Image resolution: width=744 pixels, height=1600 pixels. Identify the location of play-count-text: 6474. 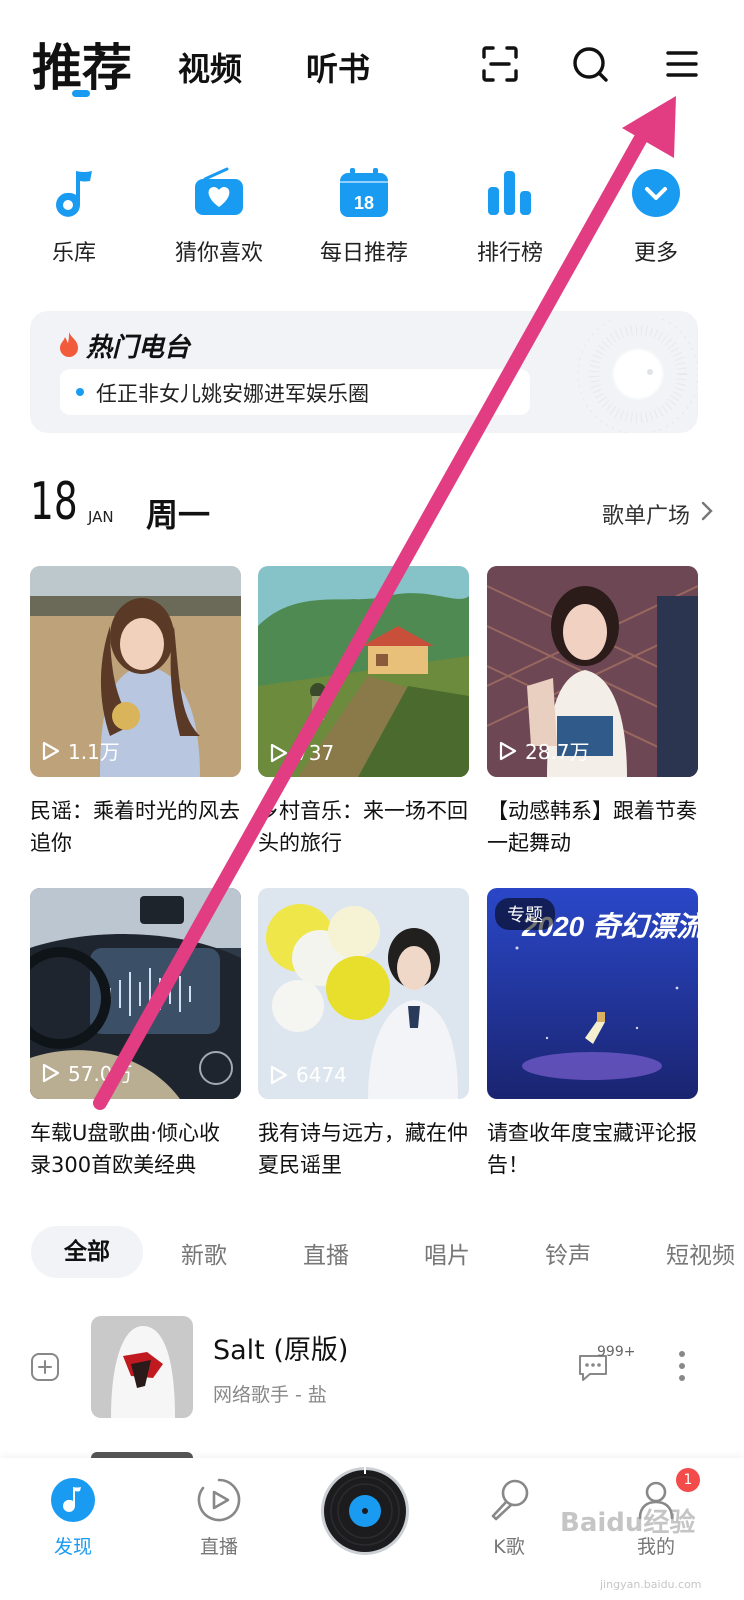
(321, 1075).